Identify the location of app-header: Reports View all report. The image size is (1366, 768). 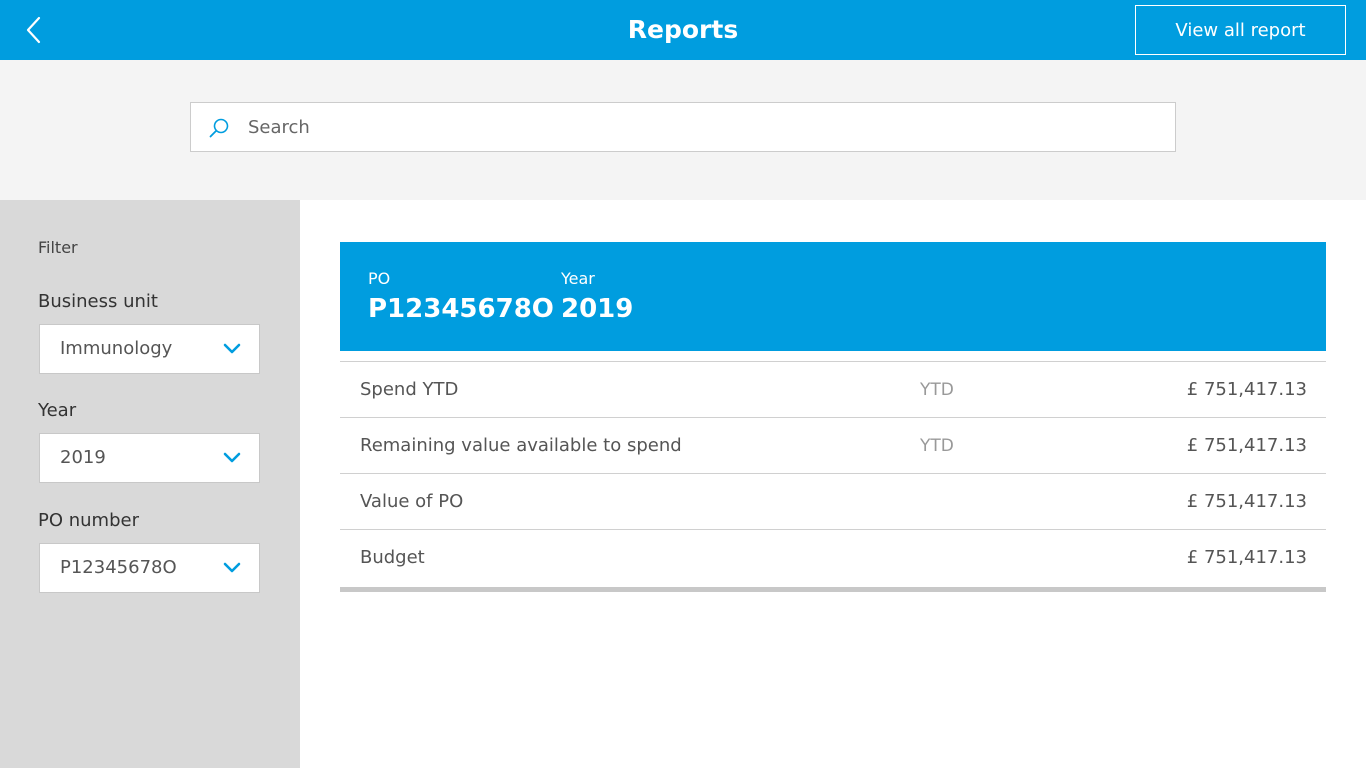
(683, 30).